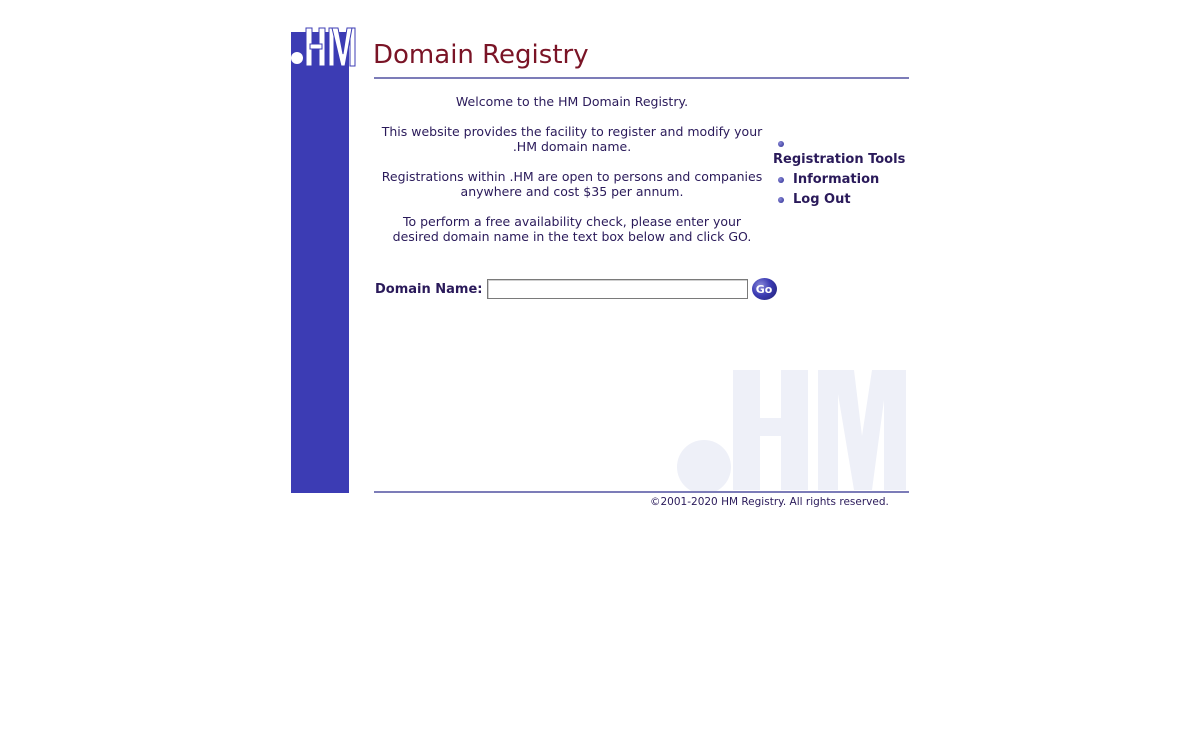 This screenshot has height=740, width=1200. I want to click on sidebar-bar, so click(320, 262).